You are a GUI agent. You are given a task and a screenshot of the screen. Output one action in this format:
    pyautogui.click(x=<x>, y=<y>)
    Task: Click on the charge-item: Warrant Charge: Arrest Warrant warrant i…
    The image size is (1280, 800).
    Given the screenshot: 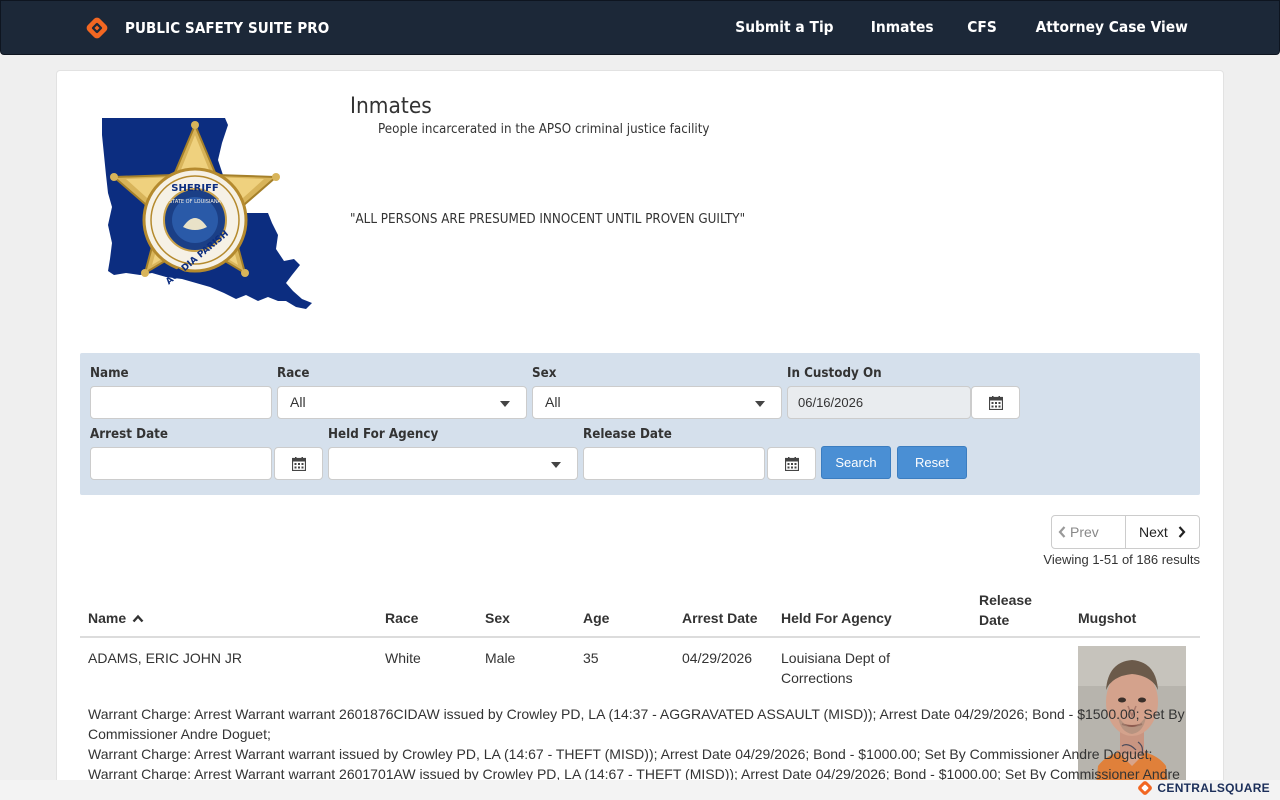 What is the action you would take?
    pyautogui.click(x=620, y=754)
    